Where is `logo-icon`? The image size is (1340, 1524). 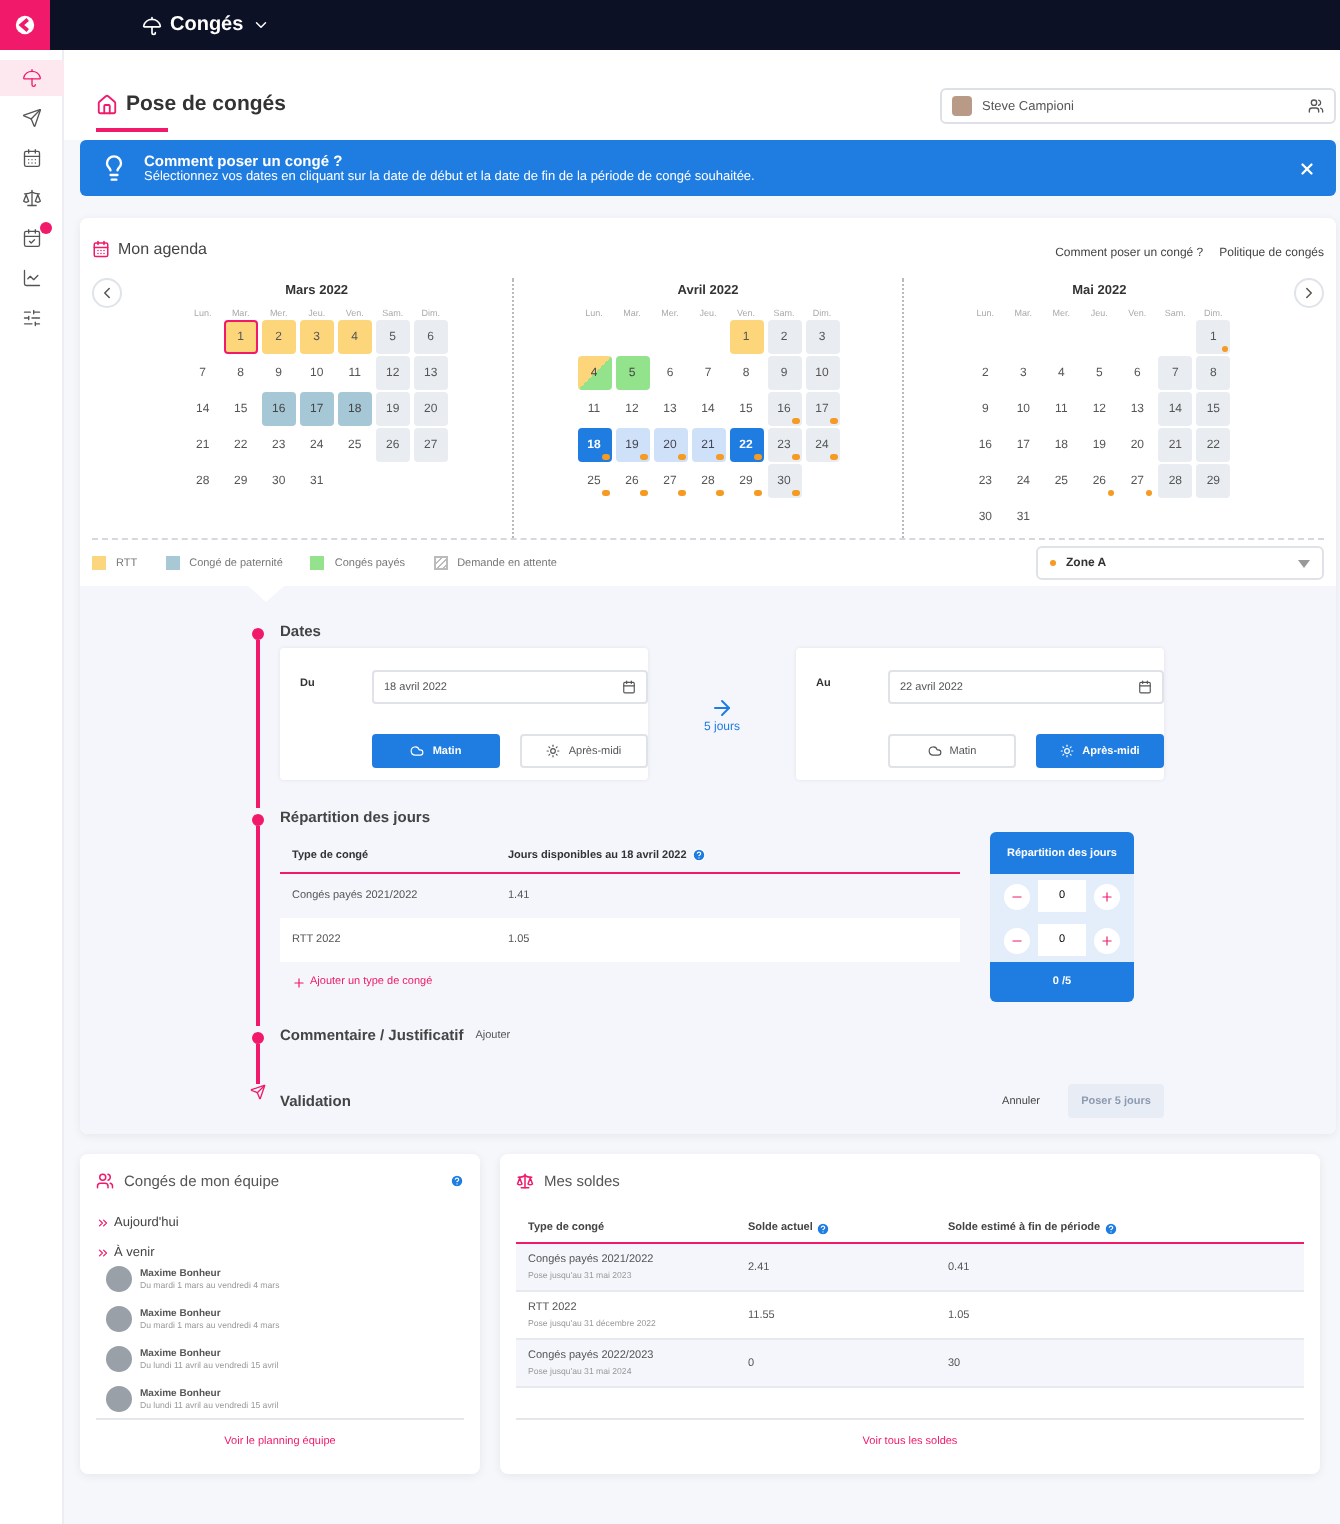
logo-icon is located at coordinates (25, 25).